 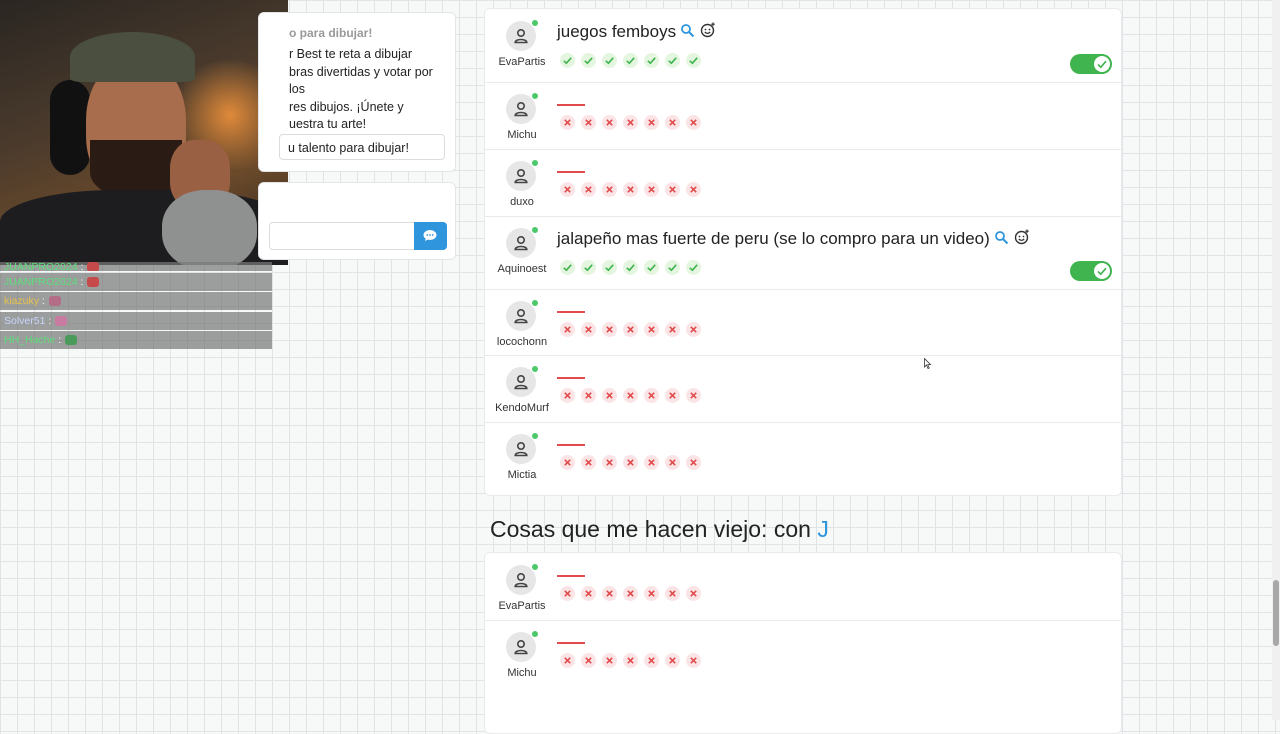 What do you see at coordinates (144, 132) in the screenshot?
I see `streamer-webcam` at bounding box center [144, 132].